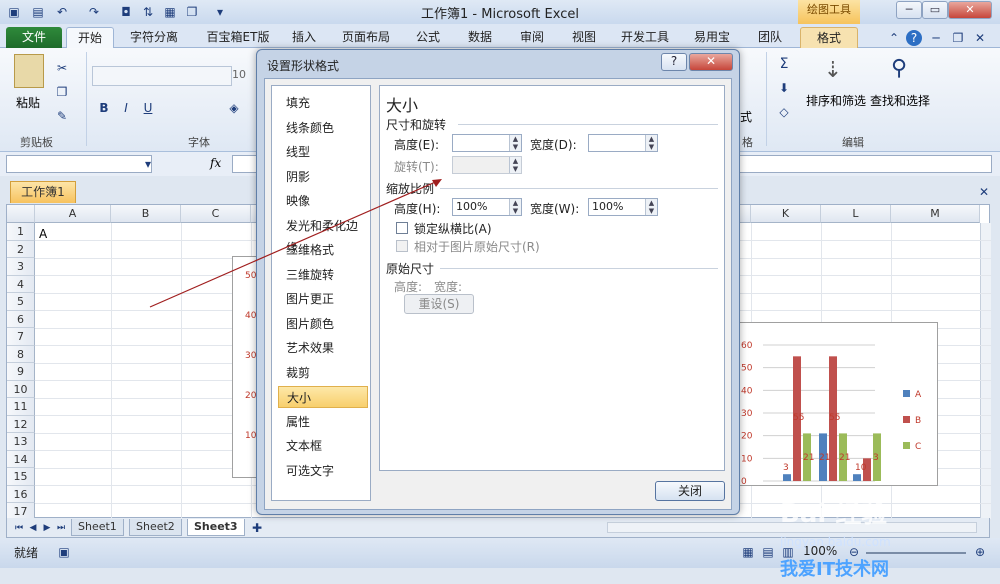 Image resolution: width=1000 pixels, height=584 pixels. I want to click on column-header-l: L, so click(856, 214).